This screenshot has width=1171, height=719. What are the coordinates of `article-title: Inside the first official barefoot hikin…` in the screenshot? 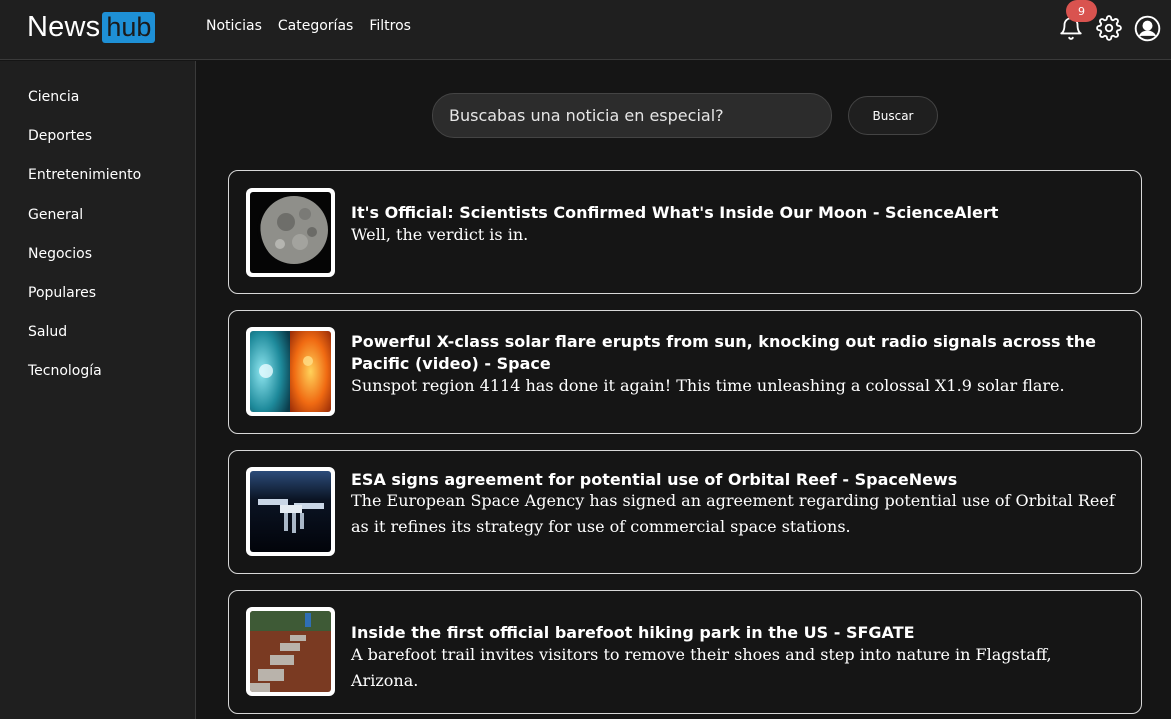 It's located at (633, 632).